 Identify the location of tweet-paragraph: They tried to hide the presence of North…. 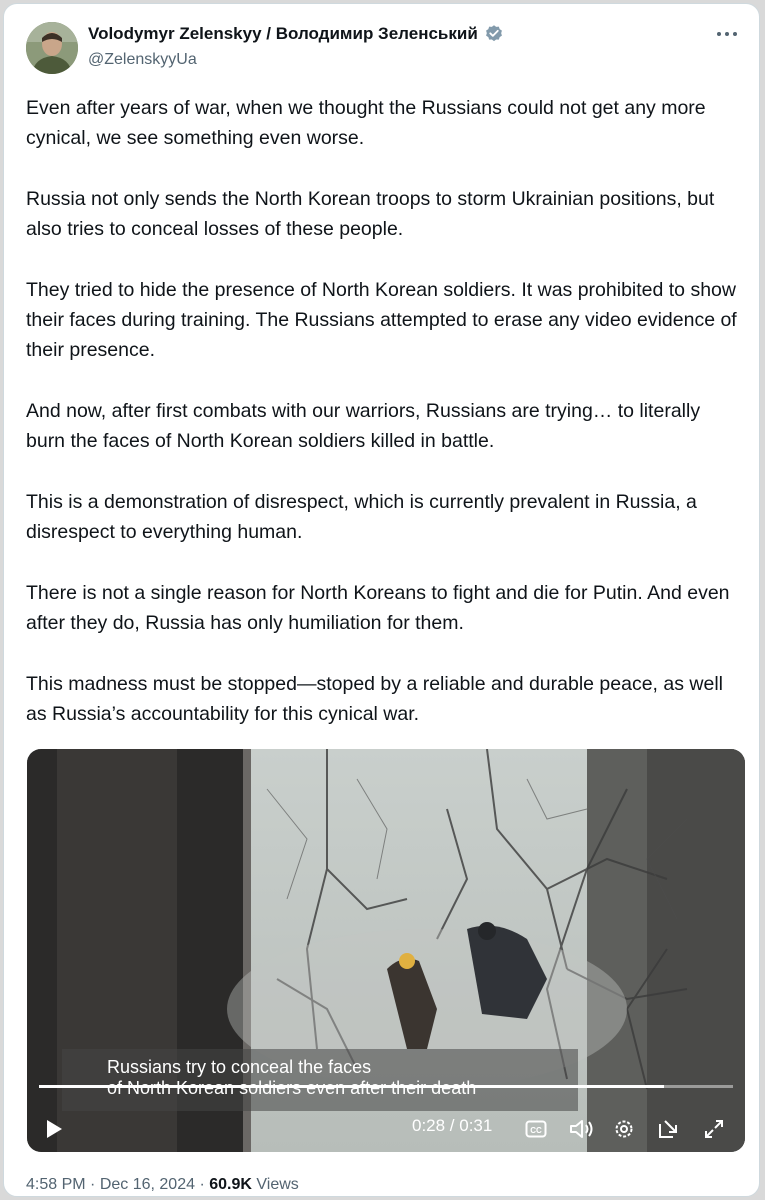
(381, 320).